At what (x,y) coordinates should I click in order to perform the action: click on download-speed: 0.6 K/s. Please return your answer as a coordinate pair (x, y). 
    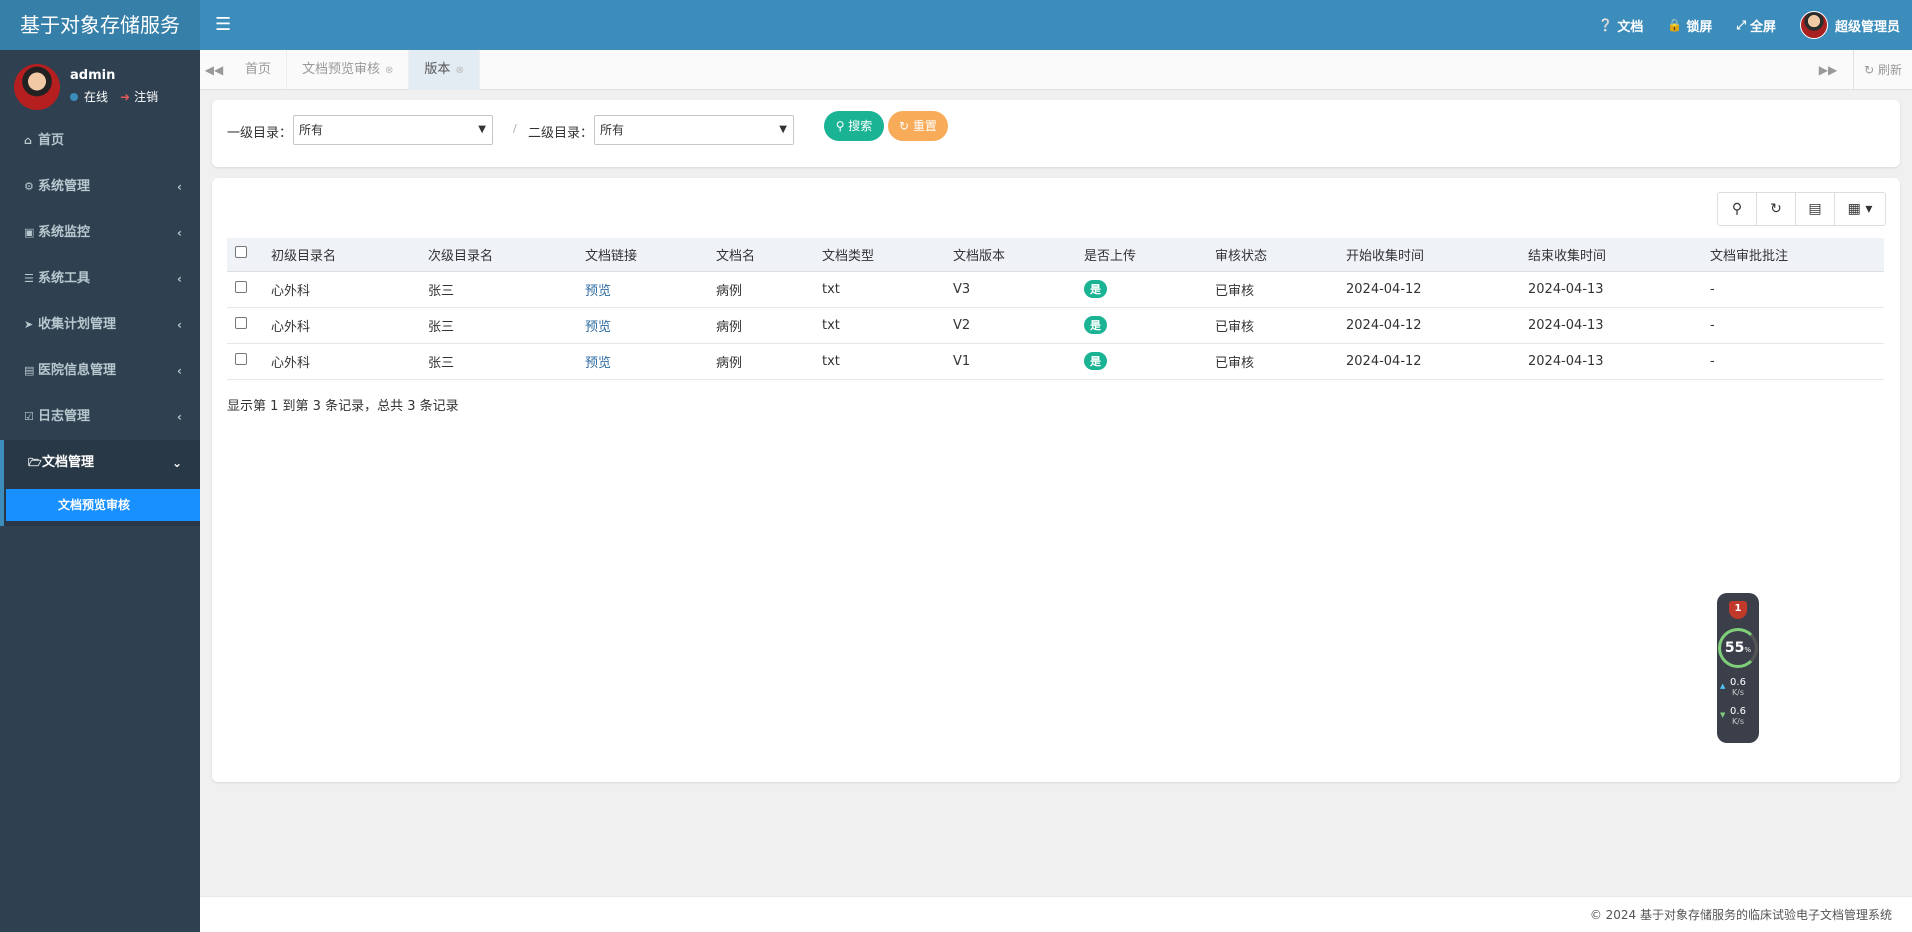
    Looking at the image, I should click on (1738, 717).